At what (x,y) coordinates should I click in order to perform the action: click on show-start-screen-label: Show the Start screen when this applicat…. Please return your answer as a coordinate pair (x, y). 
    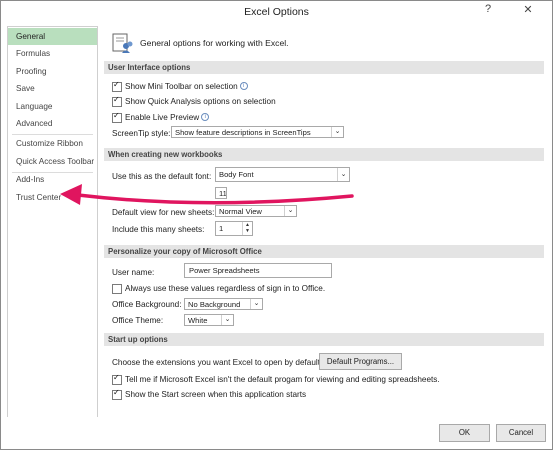
    Looking at the image, I should click on (216, 394).